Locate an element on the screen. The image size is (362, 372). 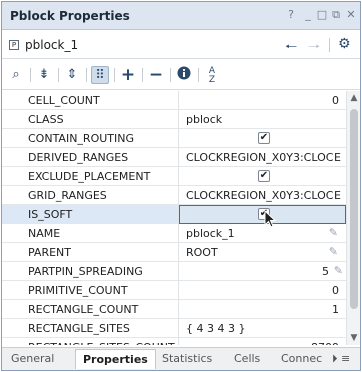
scroll-down-icon: ▼ is located at coordinates (354, 338).